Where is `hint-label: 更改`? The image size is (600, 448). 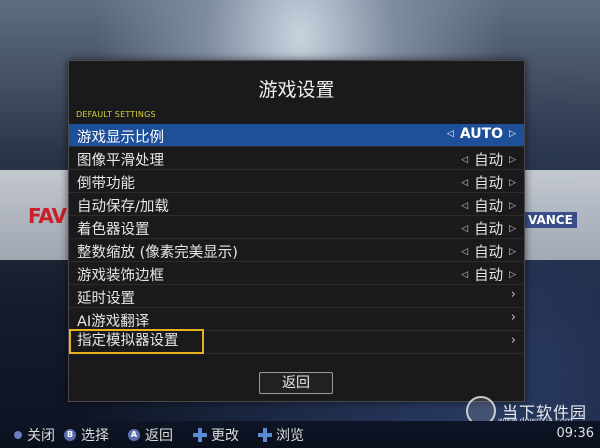
hint-label: 更改 is located at coordinates (225, 436).